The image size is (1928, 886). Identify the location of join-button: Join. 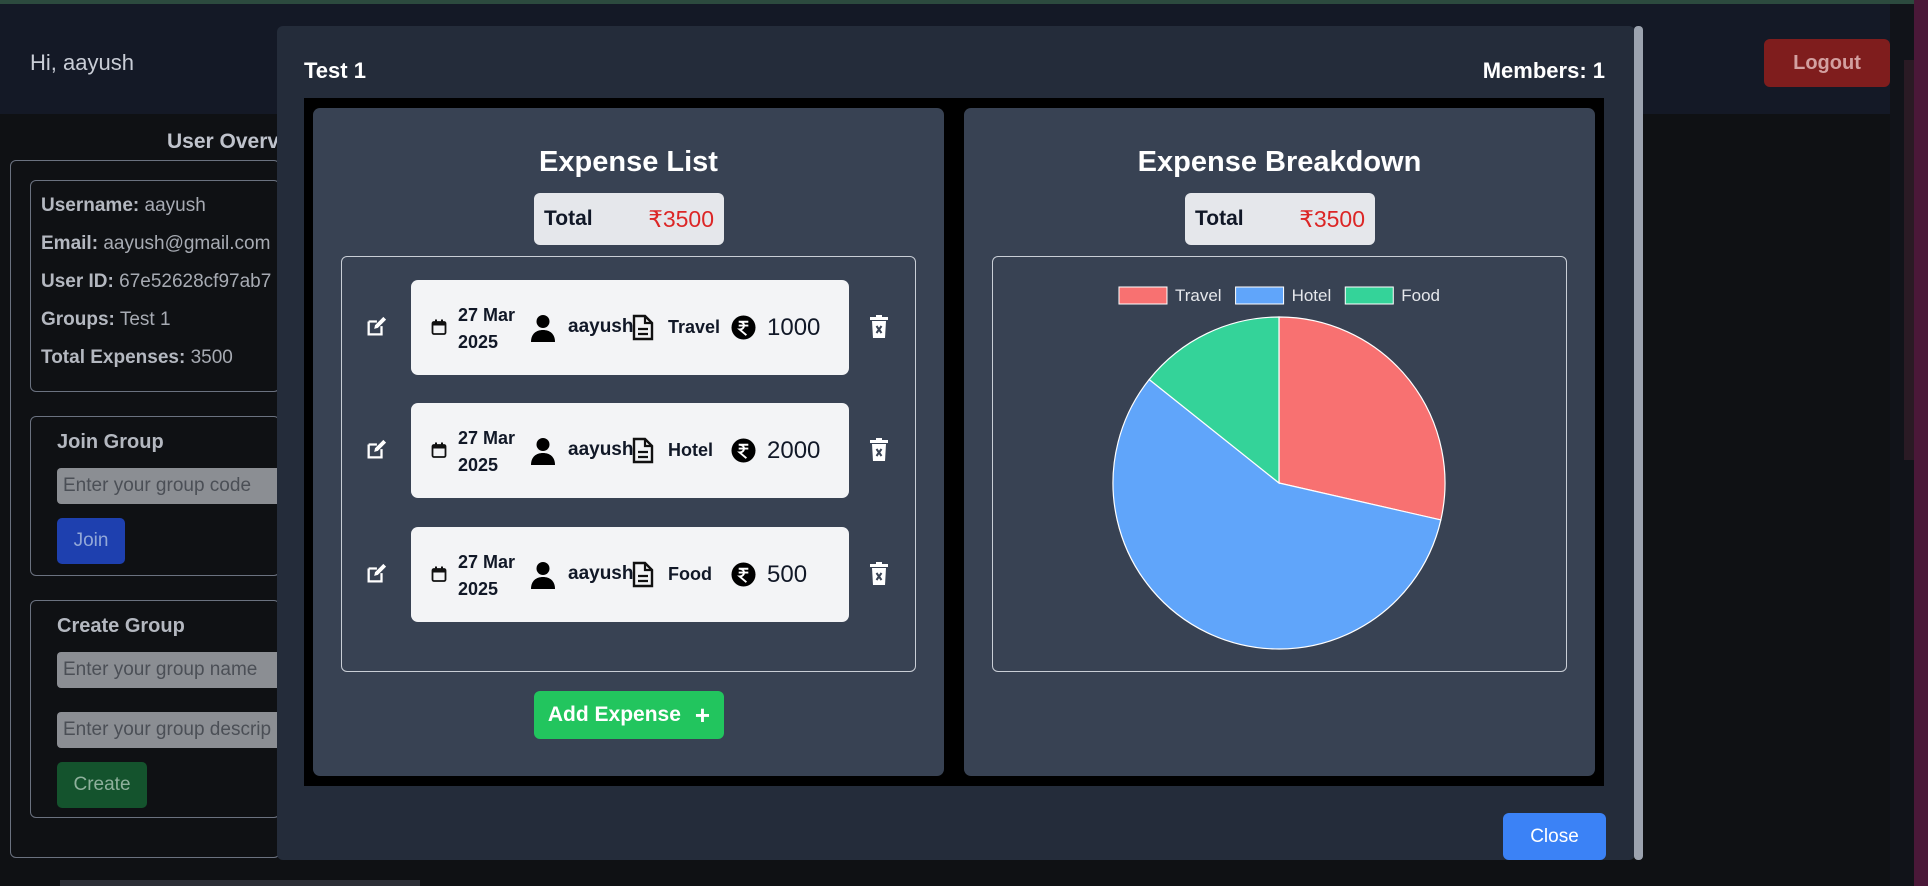
(91, 541).